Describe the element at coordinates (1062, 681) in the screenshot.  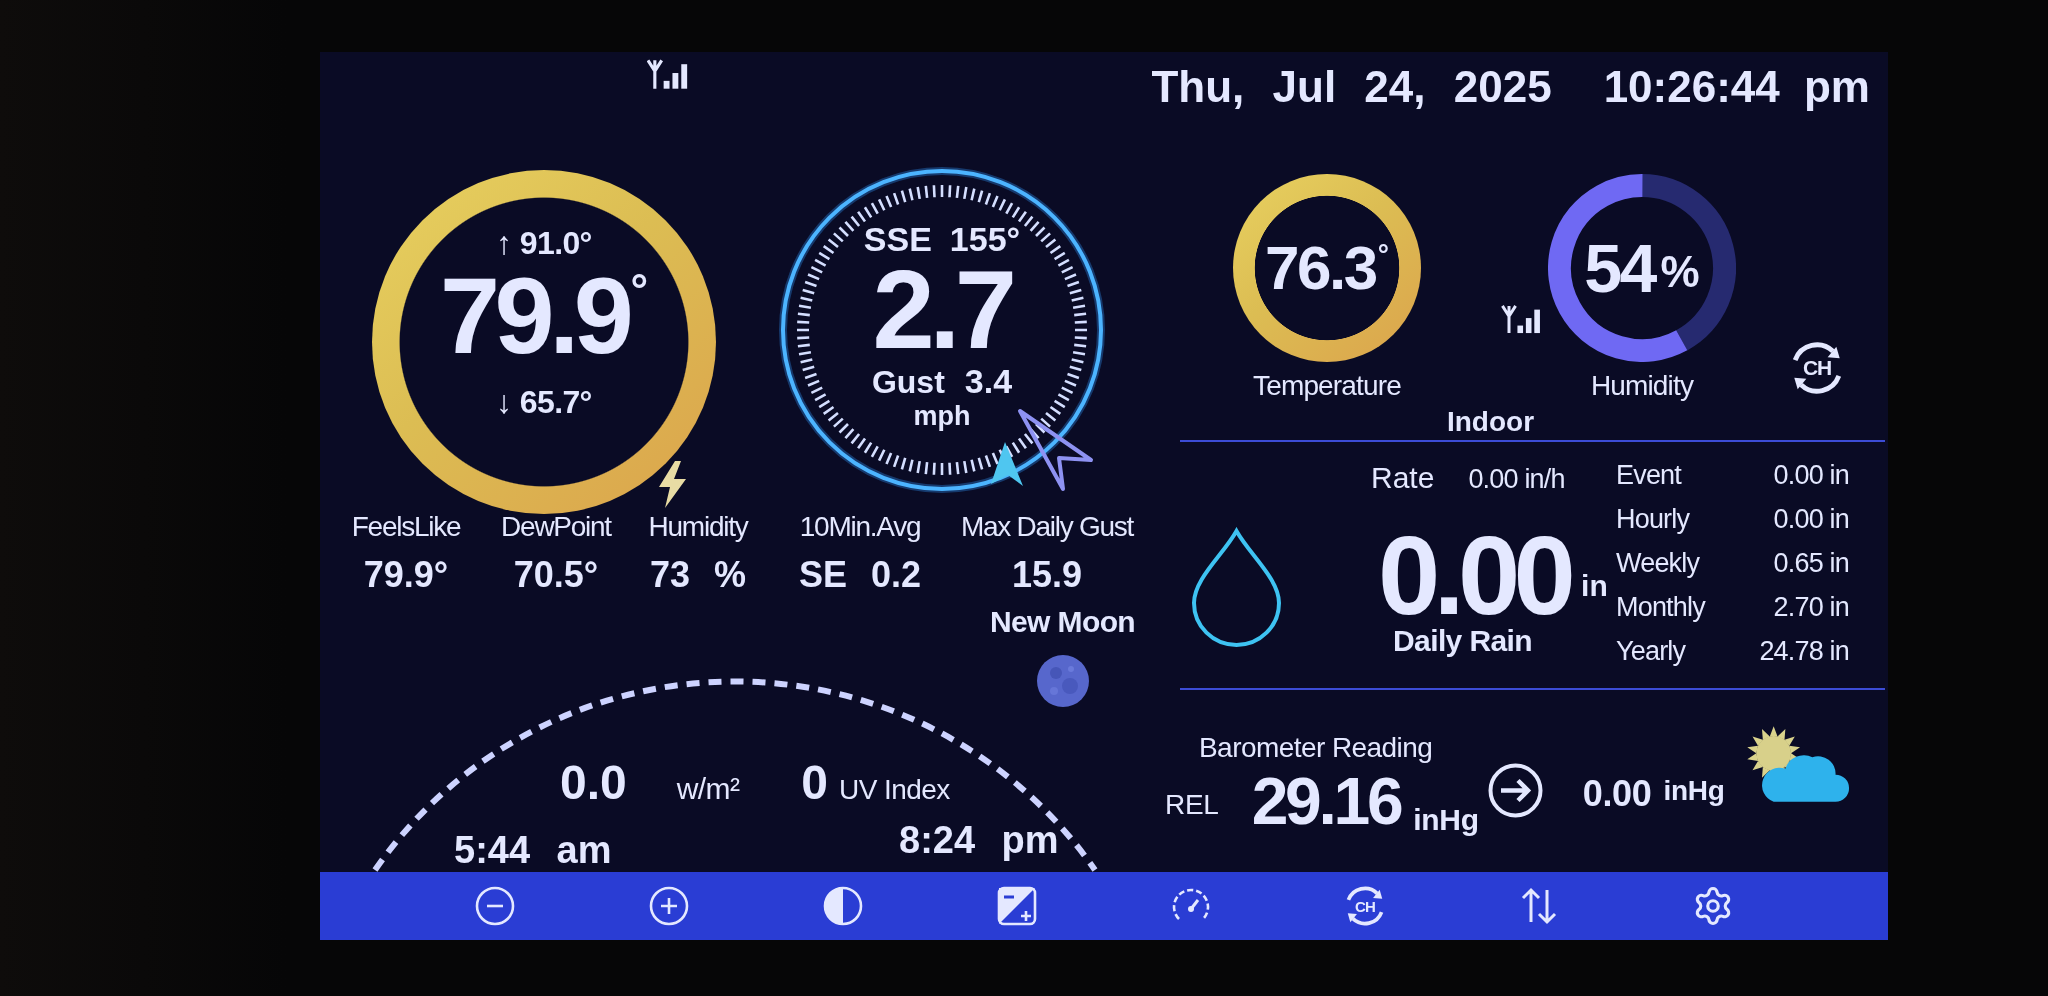
I see `moon-icon` at that location.